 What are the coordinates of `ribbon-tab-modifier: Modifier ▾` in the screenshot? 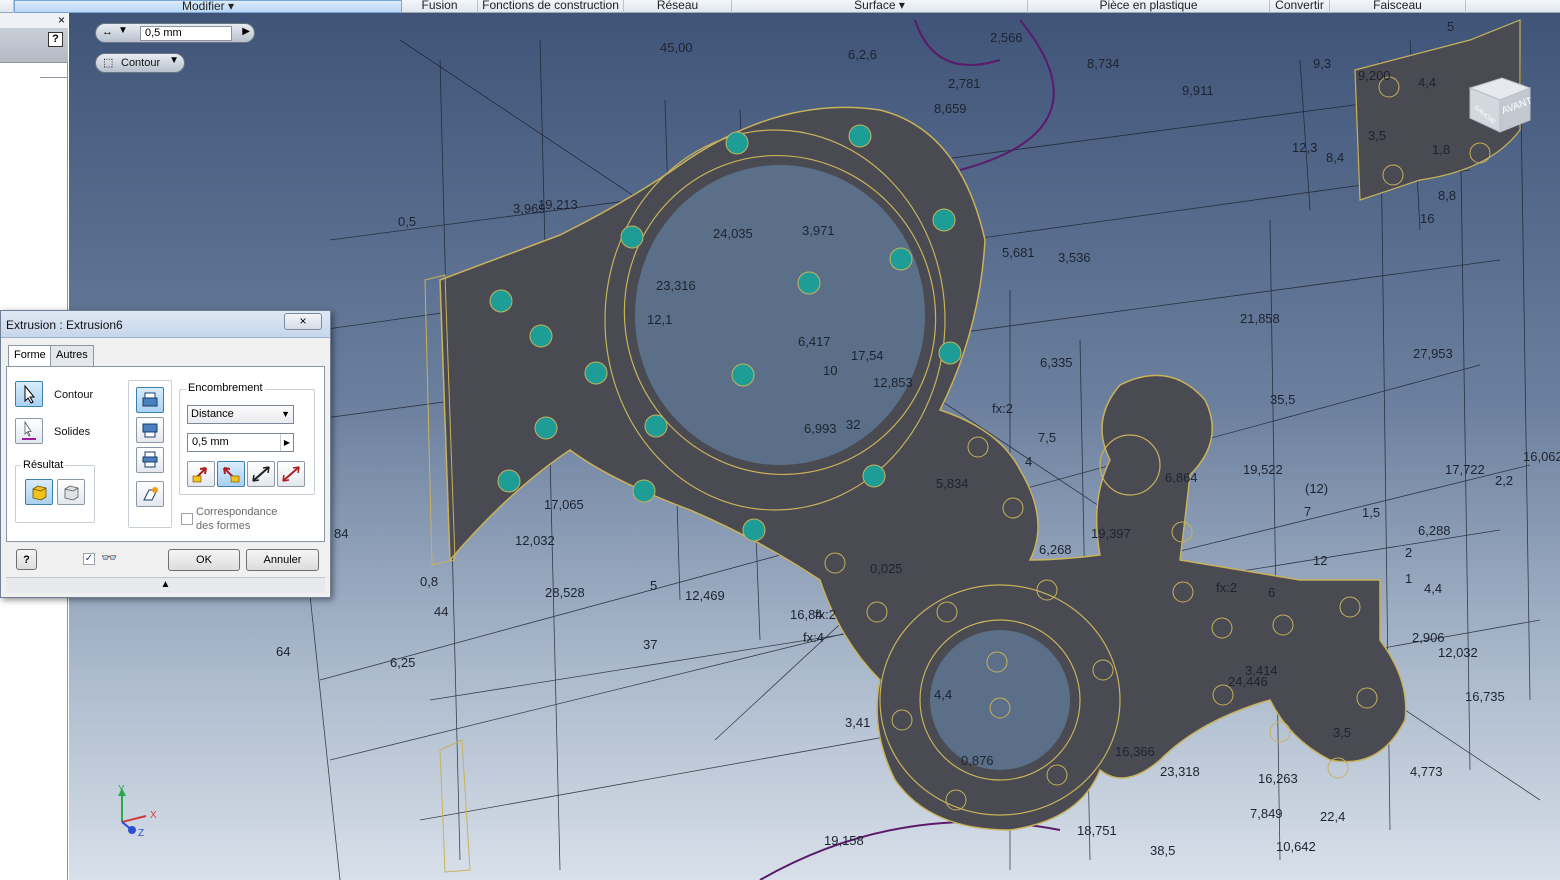 It's located at (208, 6).